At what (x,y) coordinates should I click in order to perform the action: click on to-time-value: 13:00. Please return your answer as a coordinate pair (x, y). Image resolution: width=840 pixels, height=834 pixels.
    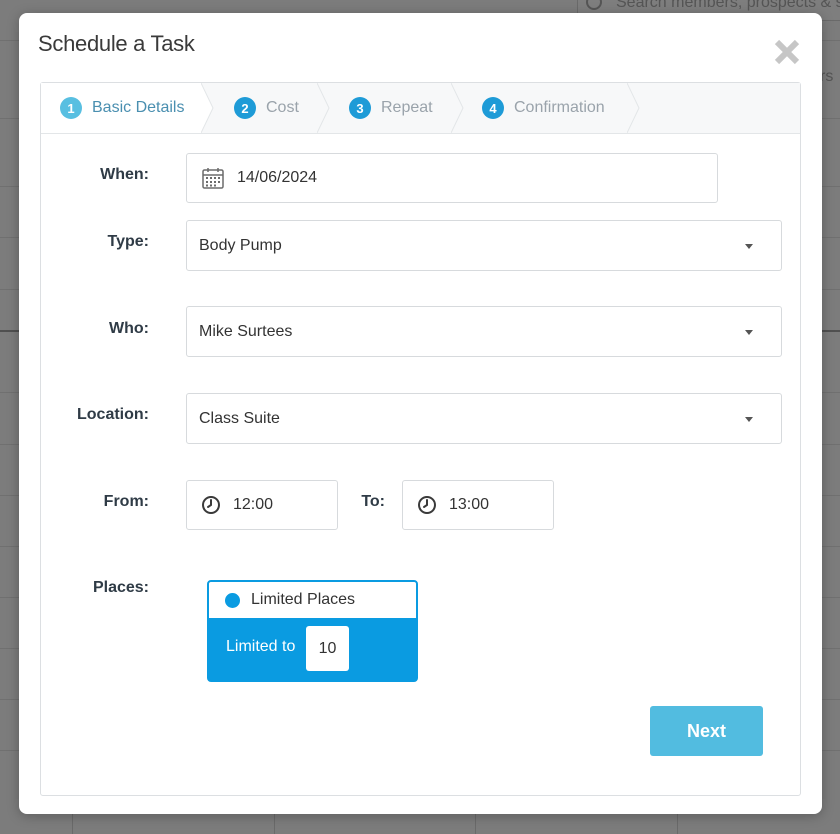
    Looking at the image, I should click on (469, 504).